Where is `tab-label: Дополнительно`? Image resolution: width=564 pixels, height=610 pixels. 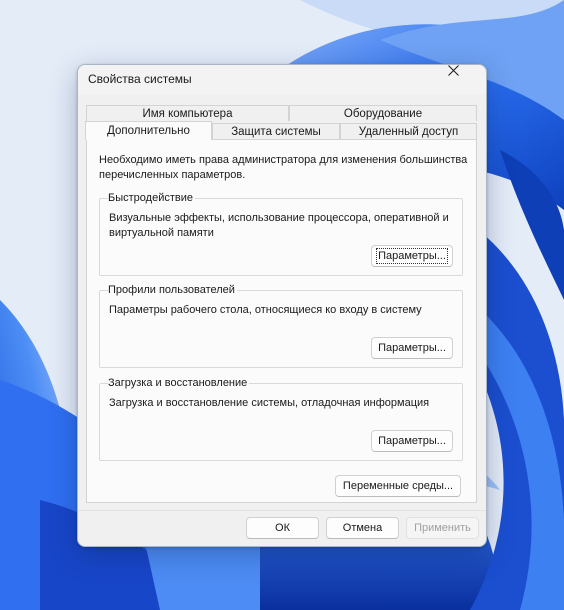
tab-label: Дополнительно is located at coordinates (148, 131).